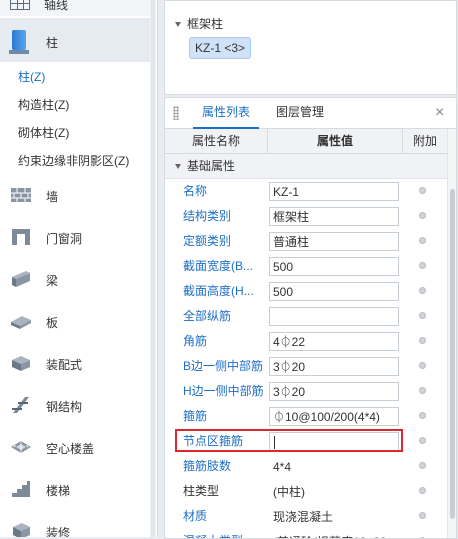 The height and width of the screenshot is (539, 458). Describe the element at coordinates (52, 43) in the screenshot. I see `sidebar-item-label: 柱` at that location.